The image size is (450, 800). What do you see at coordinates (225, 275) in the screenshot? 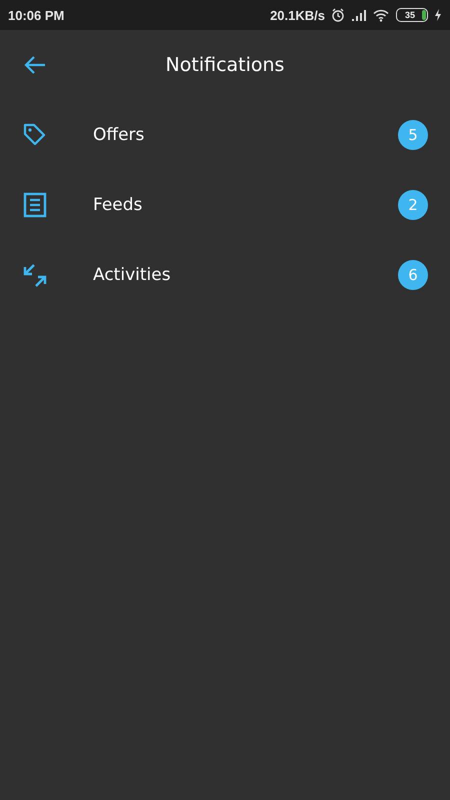
I see `notification-category: Activities 6` at bounding box center [225, 275].